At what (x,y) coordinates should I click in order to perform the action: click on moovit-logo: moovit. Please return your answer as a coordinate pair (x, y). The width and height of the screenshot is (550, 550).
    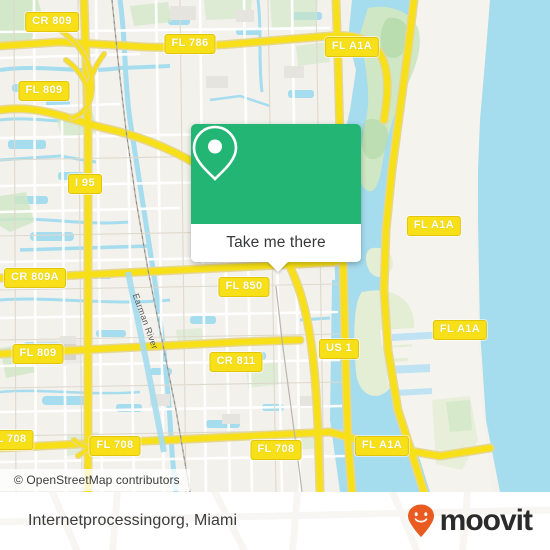
    Looking at the image, I should click on (469, 521).